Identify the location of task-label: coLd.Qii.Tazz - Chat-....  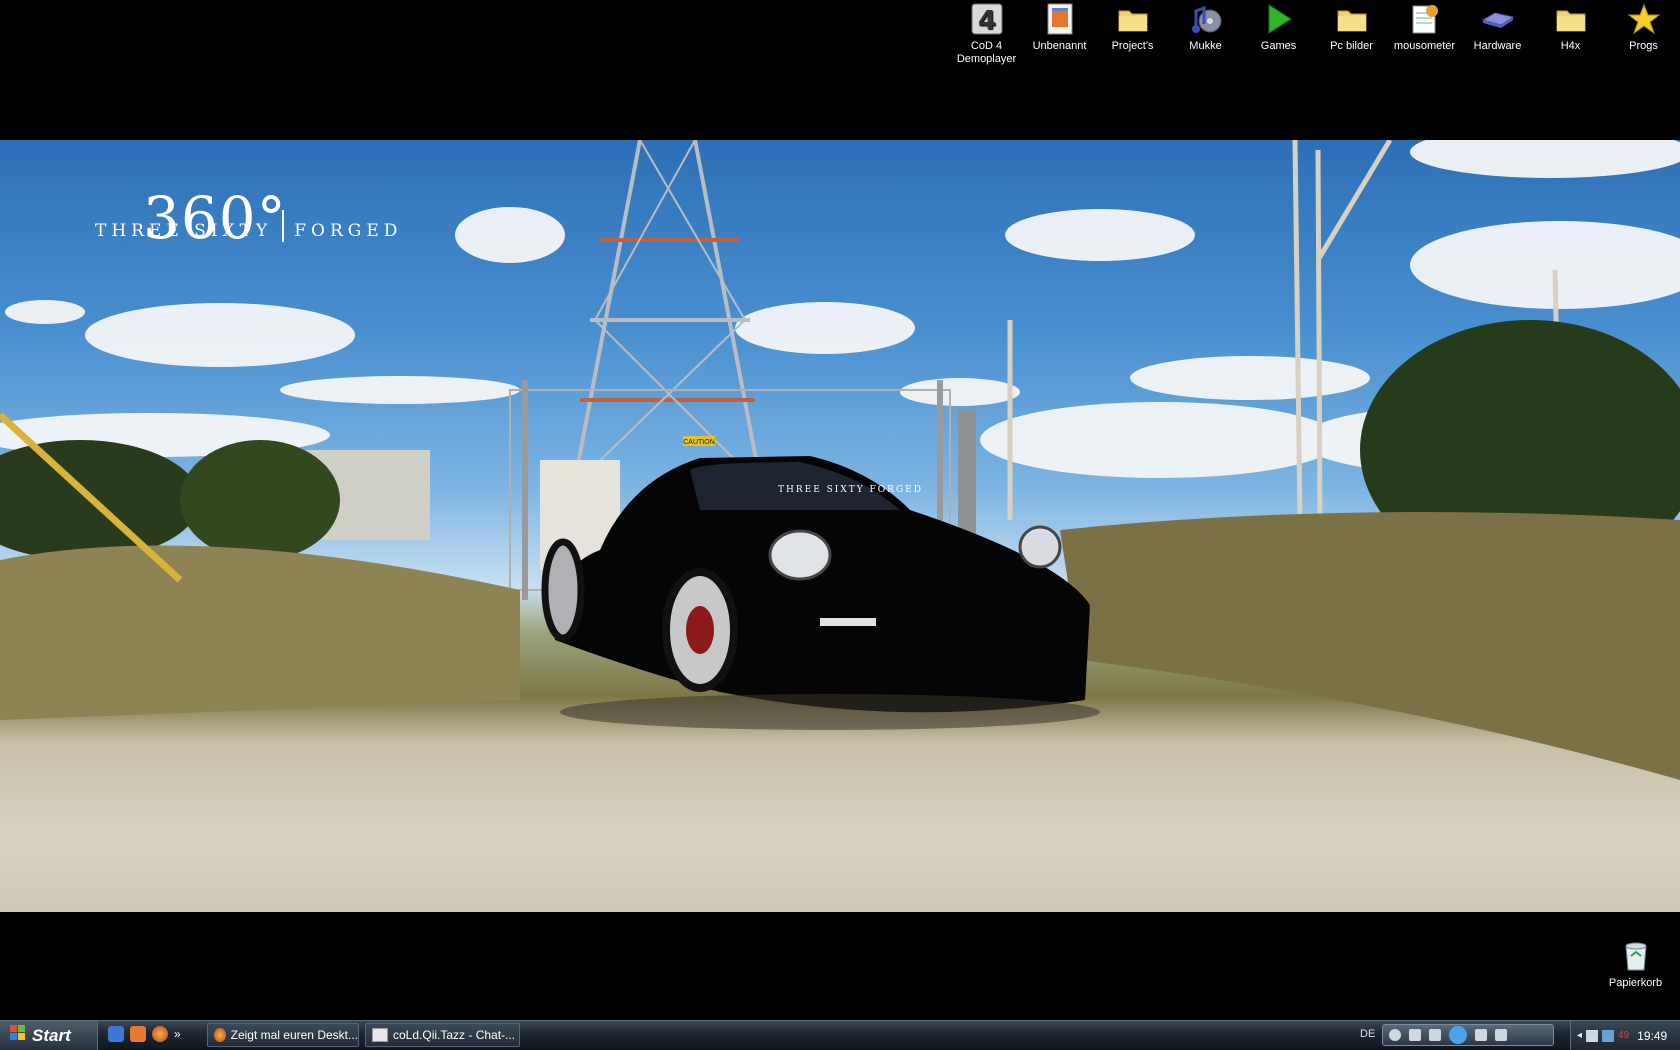
(454, 1035).